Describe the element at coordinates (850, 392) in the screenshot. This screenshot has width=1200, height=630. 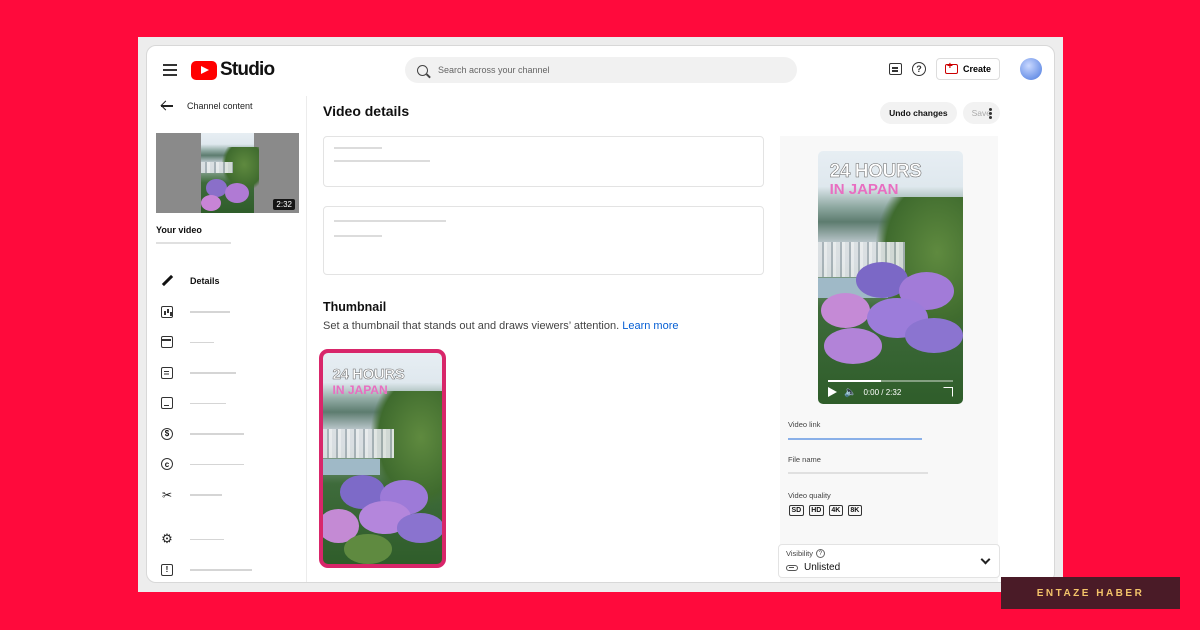
I see `volume-icon: 🔈` at that location.